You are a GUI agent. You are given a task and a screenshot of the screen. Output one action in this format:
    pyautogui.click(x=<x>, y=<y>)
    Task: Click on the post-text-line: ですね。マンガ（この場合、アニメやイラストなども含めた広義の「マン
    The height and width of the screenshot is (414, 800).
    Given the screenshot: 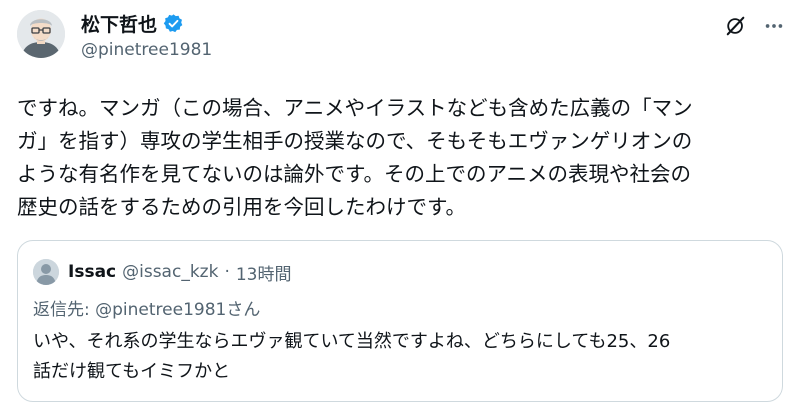 What is the action you would take?
    pyautogui.click(x=355, y=108)
    